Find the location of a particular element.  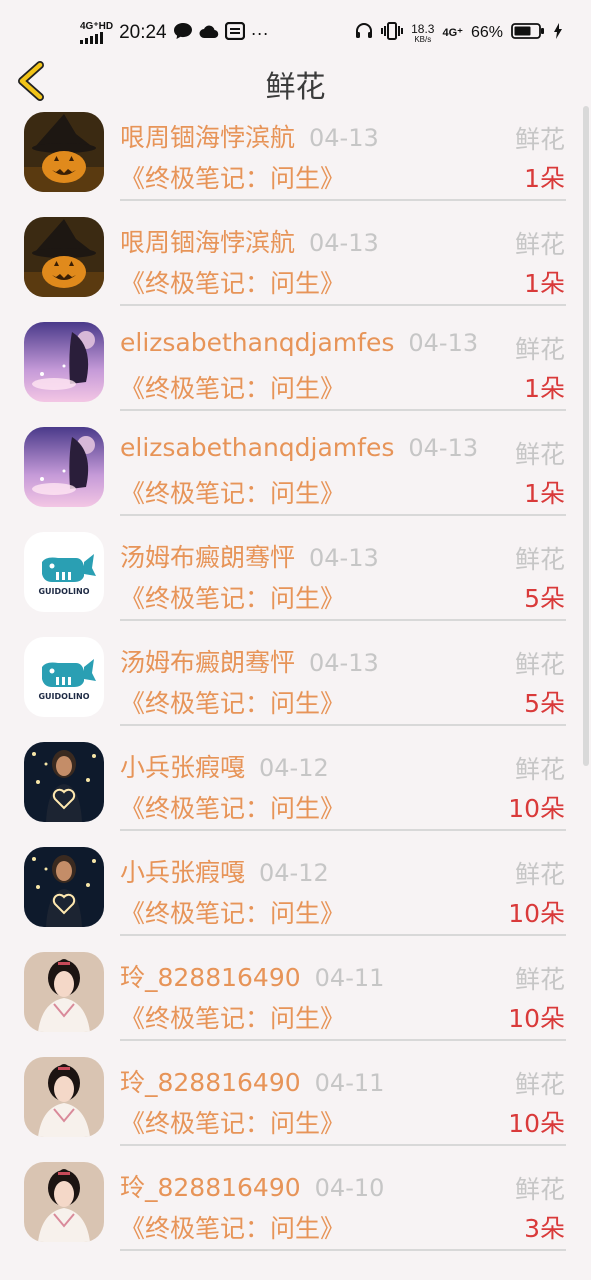

speed-unit: KB/s is located at coordinates (423, 39).